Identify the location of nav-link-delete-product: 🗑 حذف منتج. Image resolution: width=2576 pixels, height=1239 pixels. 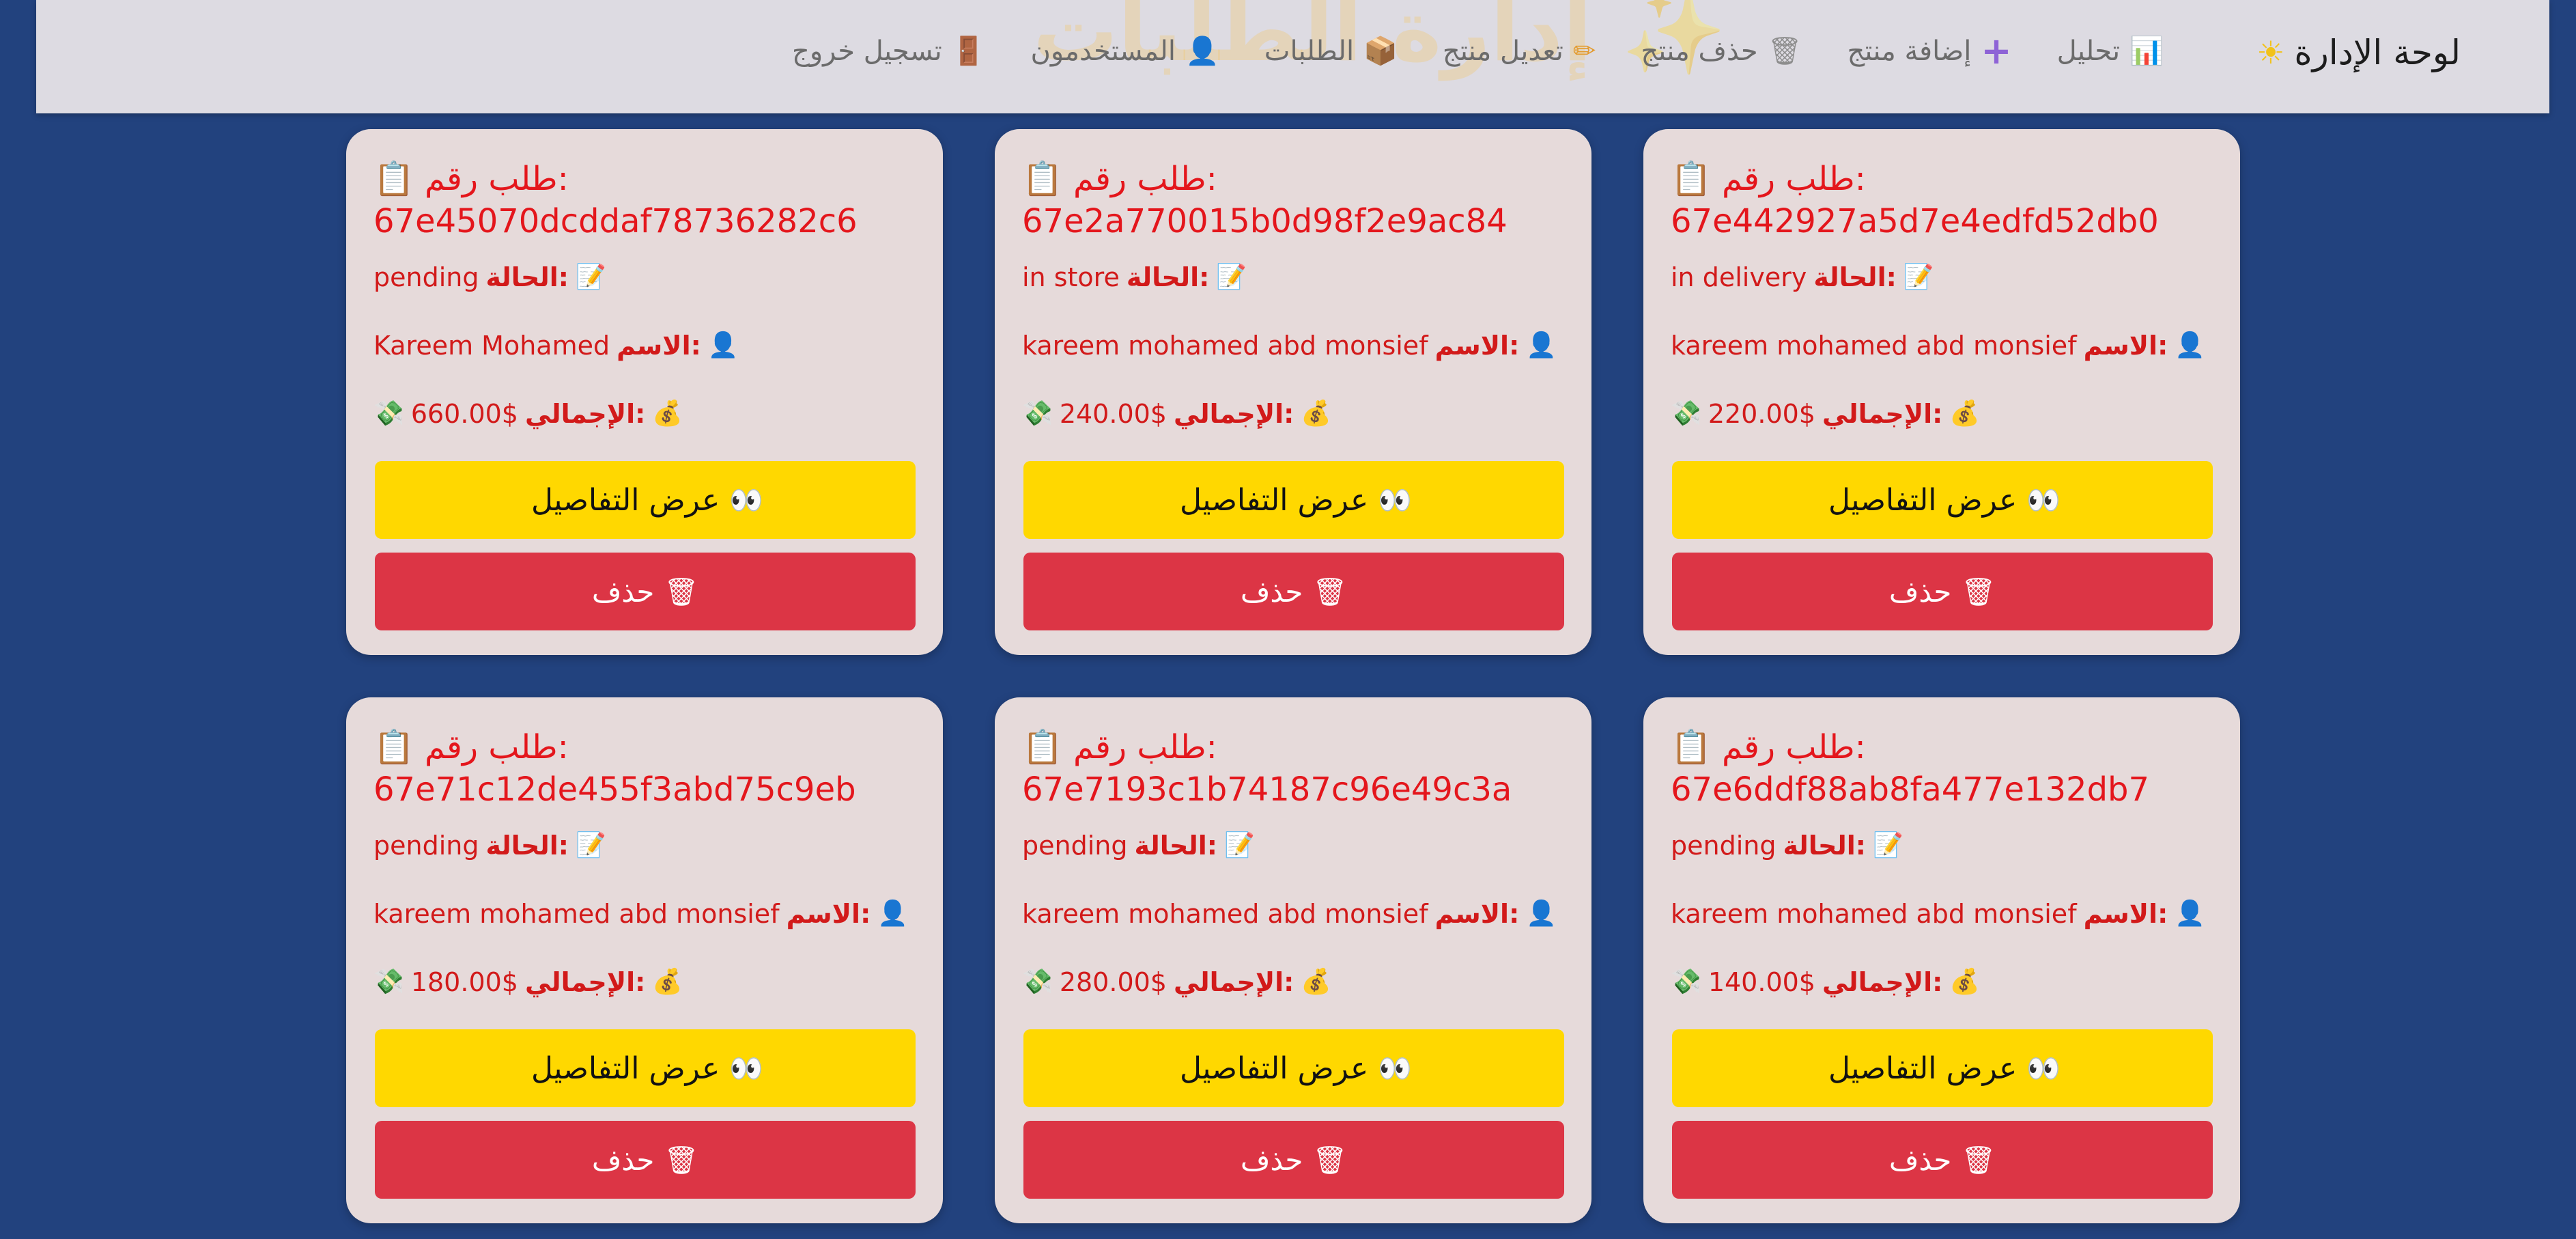
(1722, 51).